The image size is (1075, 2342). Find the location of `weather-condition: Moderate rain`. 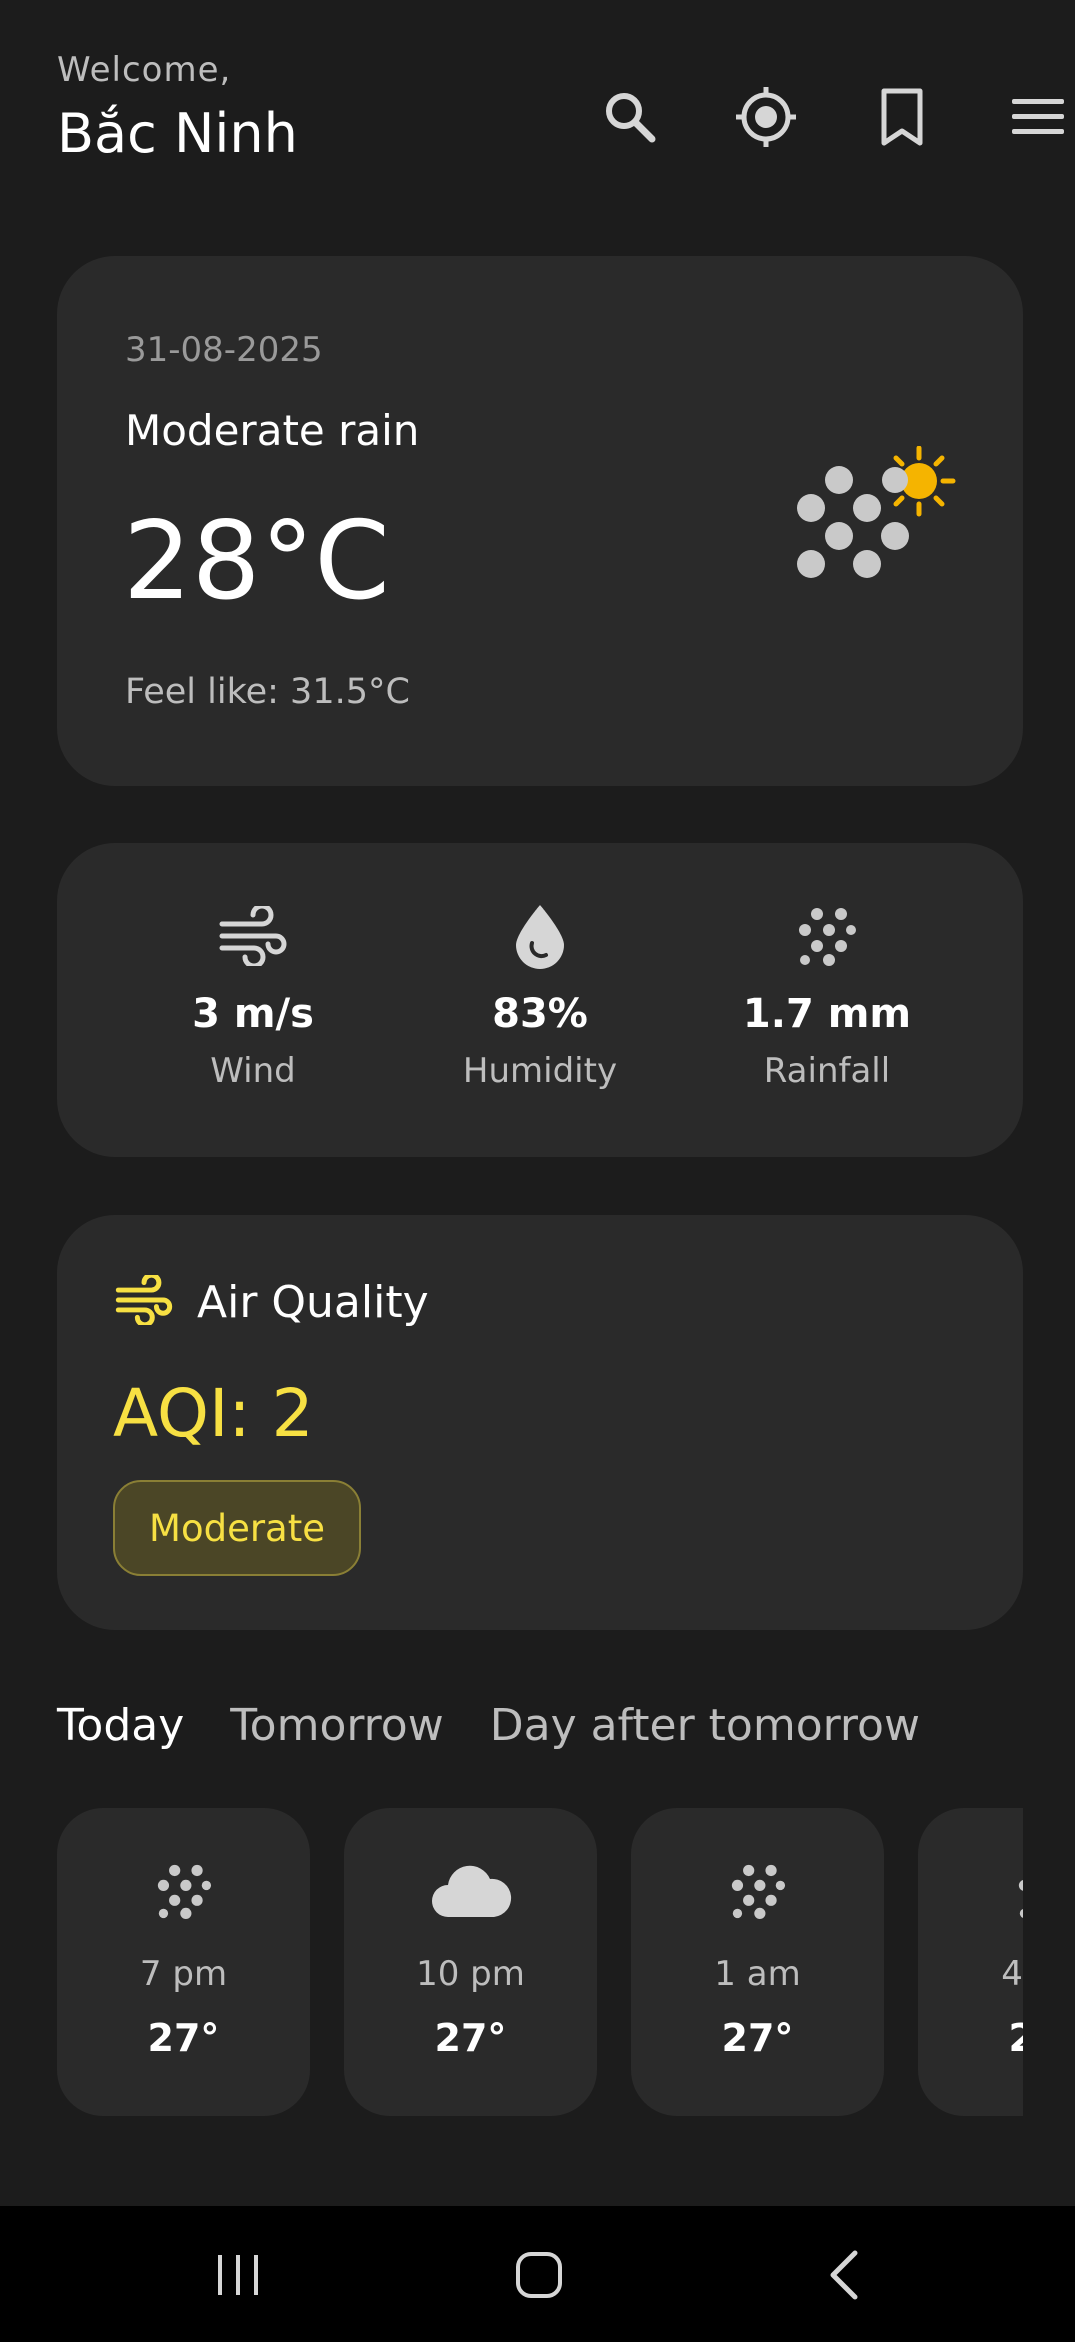

weather-condition: Moderate rain is located at coordinates (272, 430).